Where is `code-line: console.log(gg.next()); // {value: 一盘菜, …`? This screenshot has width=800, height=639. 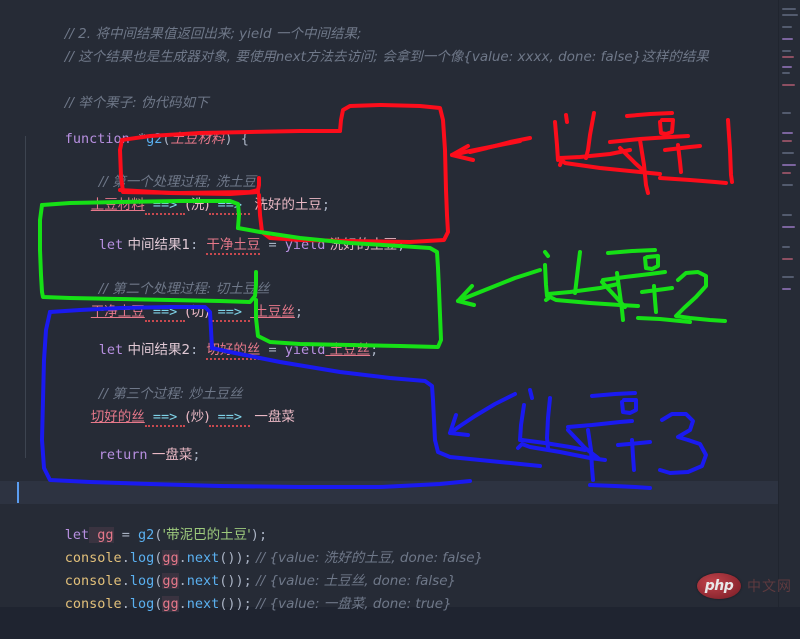 code-line: console.log(gg.next()); // {value: 一盘菜, … is located at coordinates (389, 591).